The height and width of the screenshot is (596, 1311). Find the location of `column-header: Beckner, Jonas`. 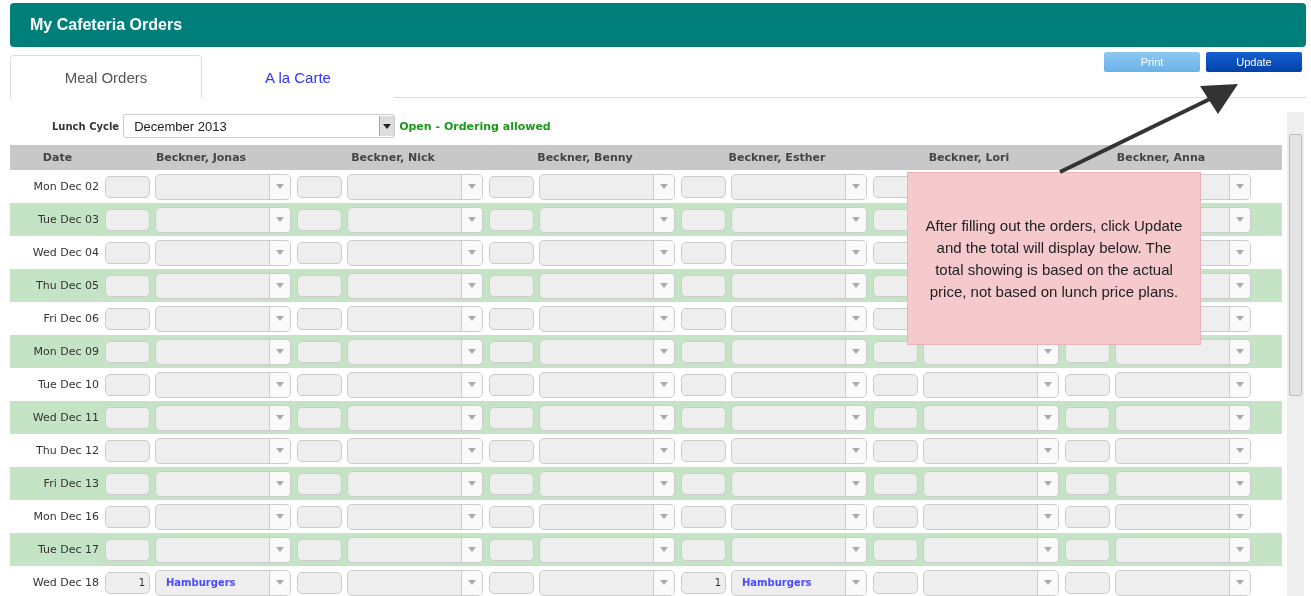

column-header: Beckner, Jonas is located at coordinates (201, 157).